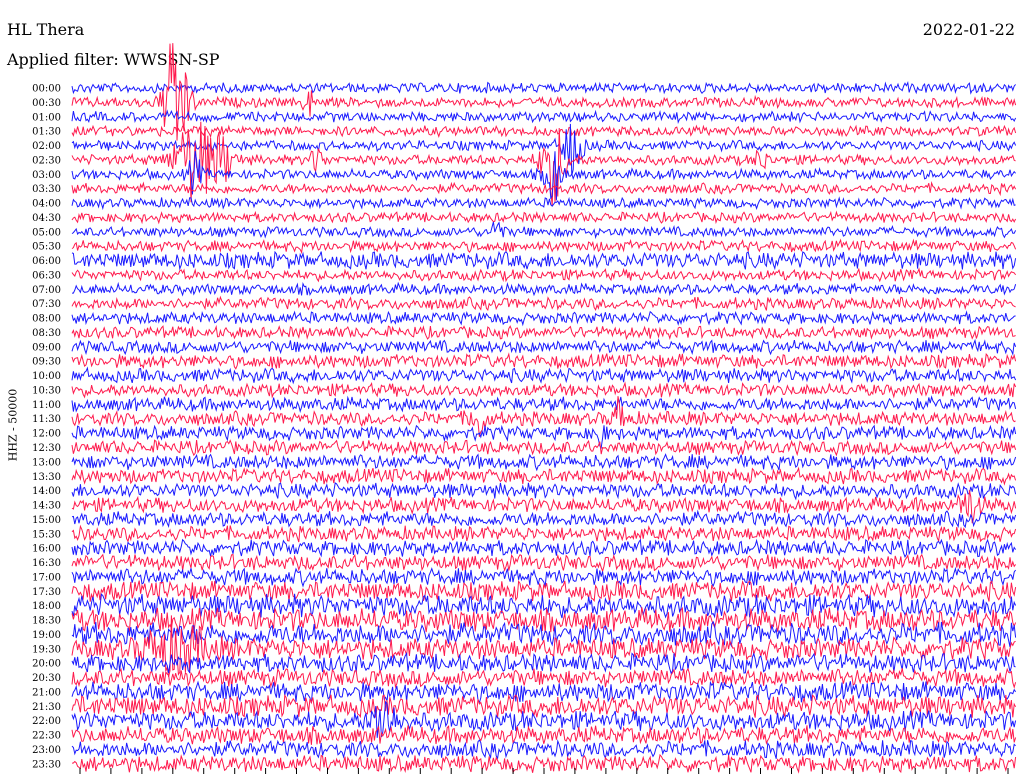 This screenshot has height=780, width=1024. What do you see at coordinates (46, 549) in the screenshot?
I see `row-label-1600: 16:00` at bounding box center [46, 549].